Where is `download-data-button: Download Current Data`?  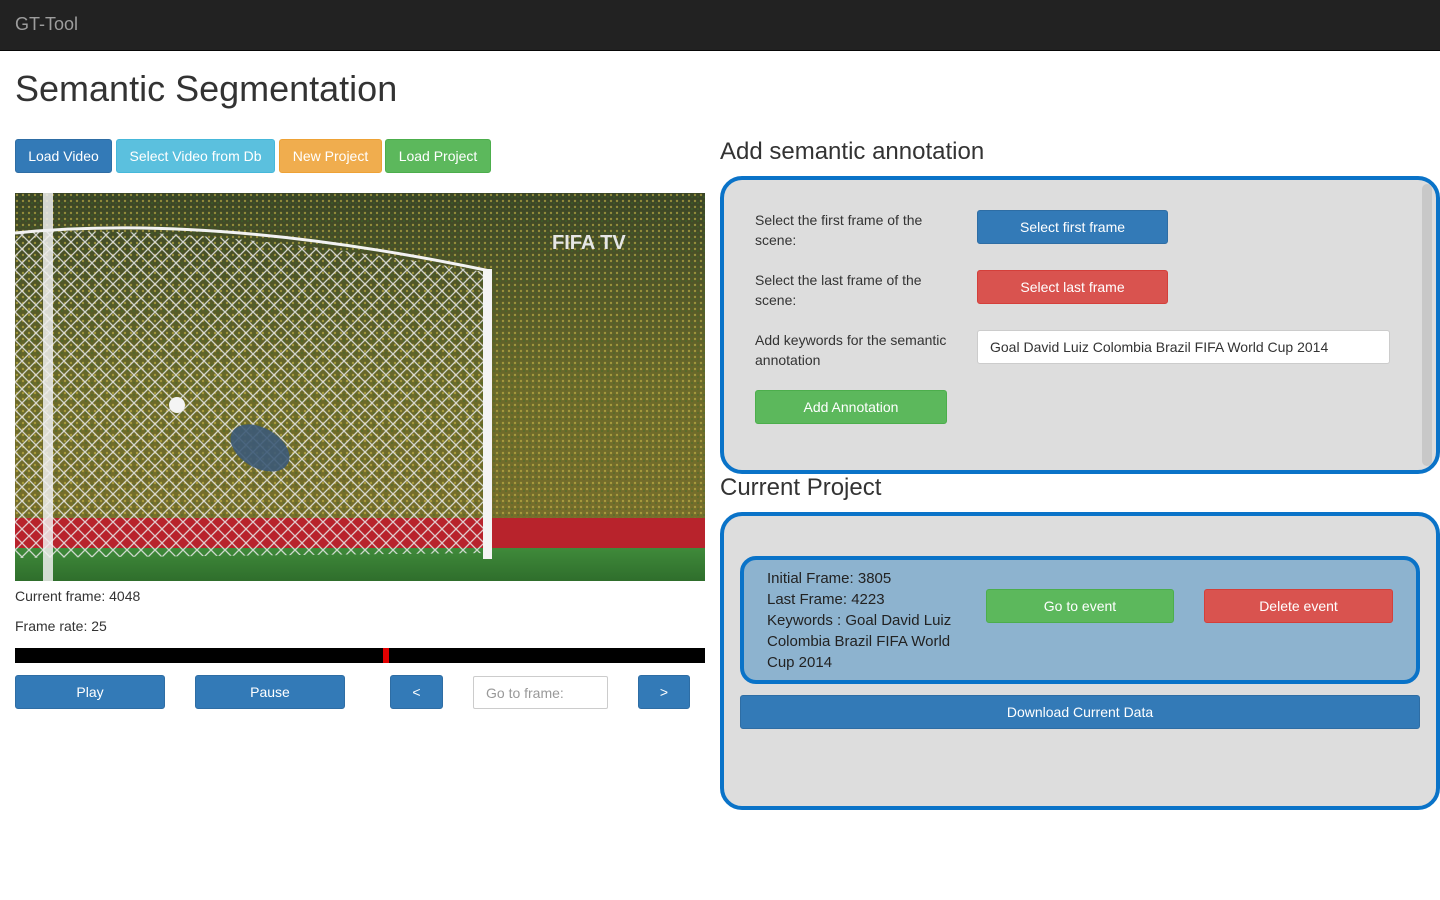 download-data-button: Download Current Data is located at coordinates (1080, 712).